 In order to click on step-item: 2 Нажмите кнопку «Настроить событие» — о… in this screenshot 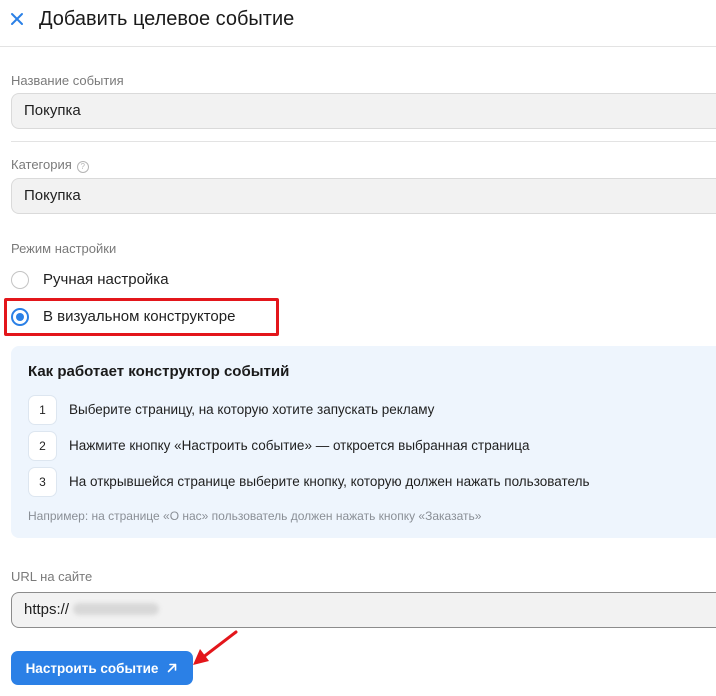, I will do `click(278, 446)`.